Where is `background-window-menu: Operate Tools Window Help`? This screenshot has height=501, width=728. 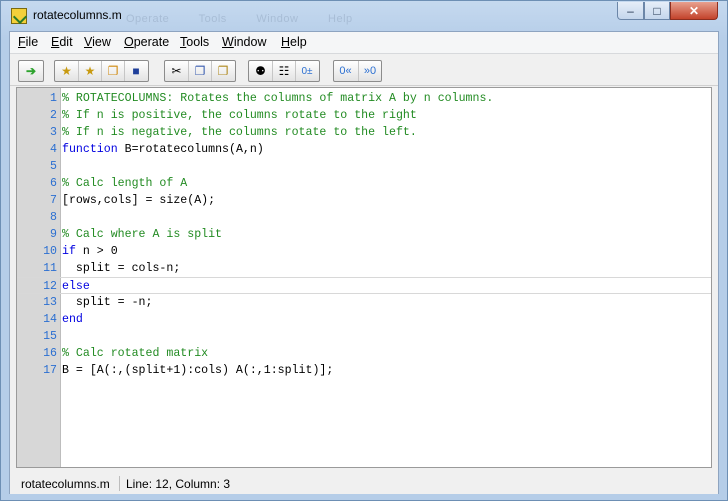 background-window-menu: Operate Tools Window Help is located at coordinates (252, 19).